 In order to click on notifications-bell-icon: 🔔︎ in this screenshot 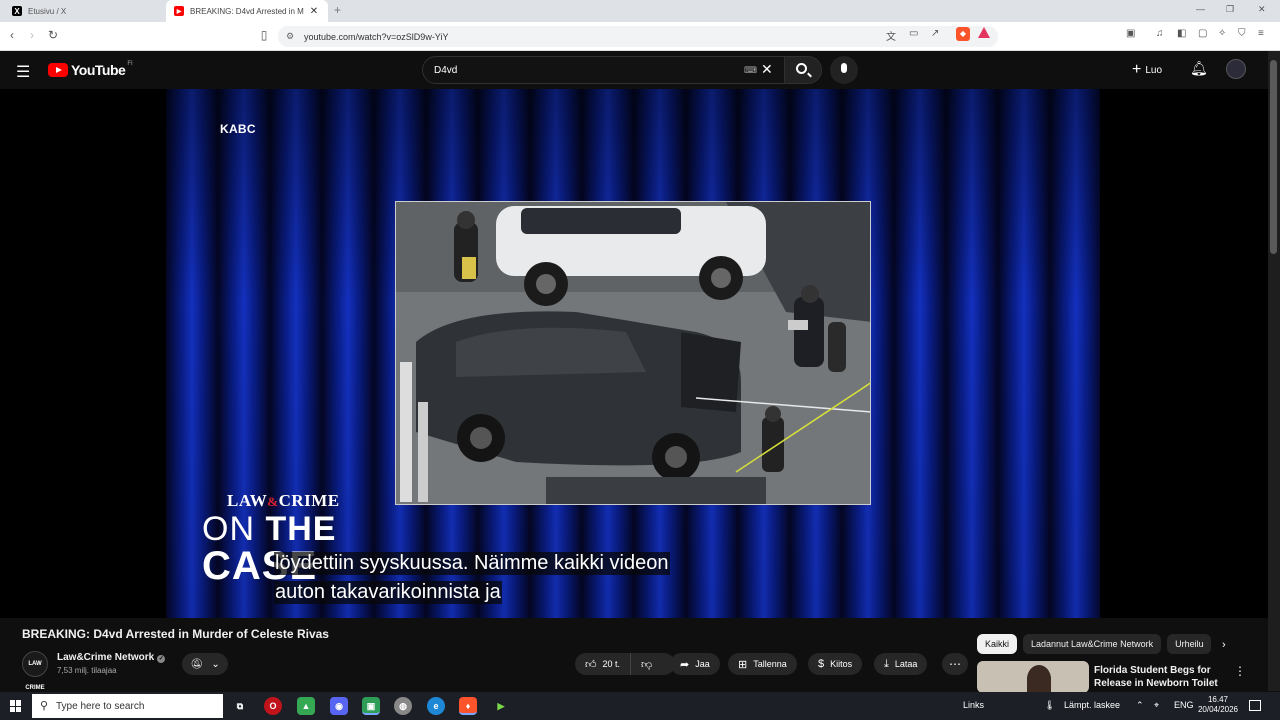, I will do `click(1199, 68)`.